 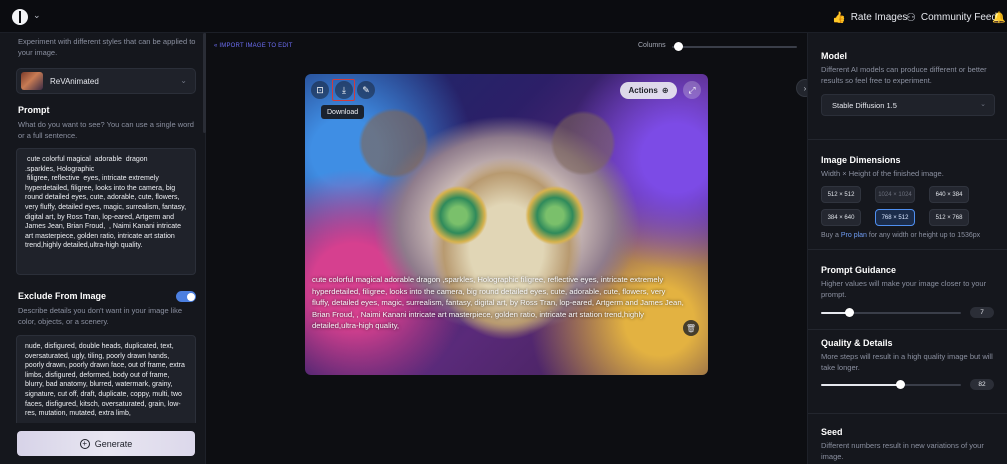 I want to click on download-tooltip: Download, so click(x=343, y=112).